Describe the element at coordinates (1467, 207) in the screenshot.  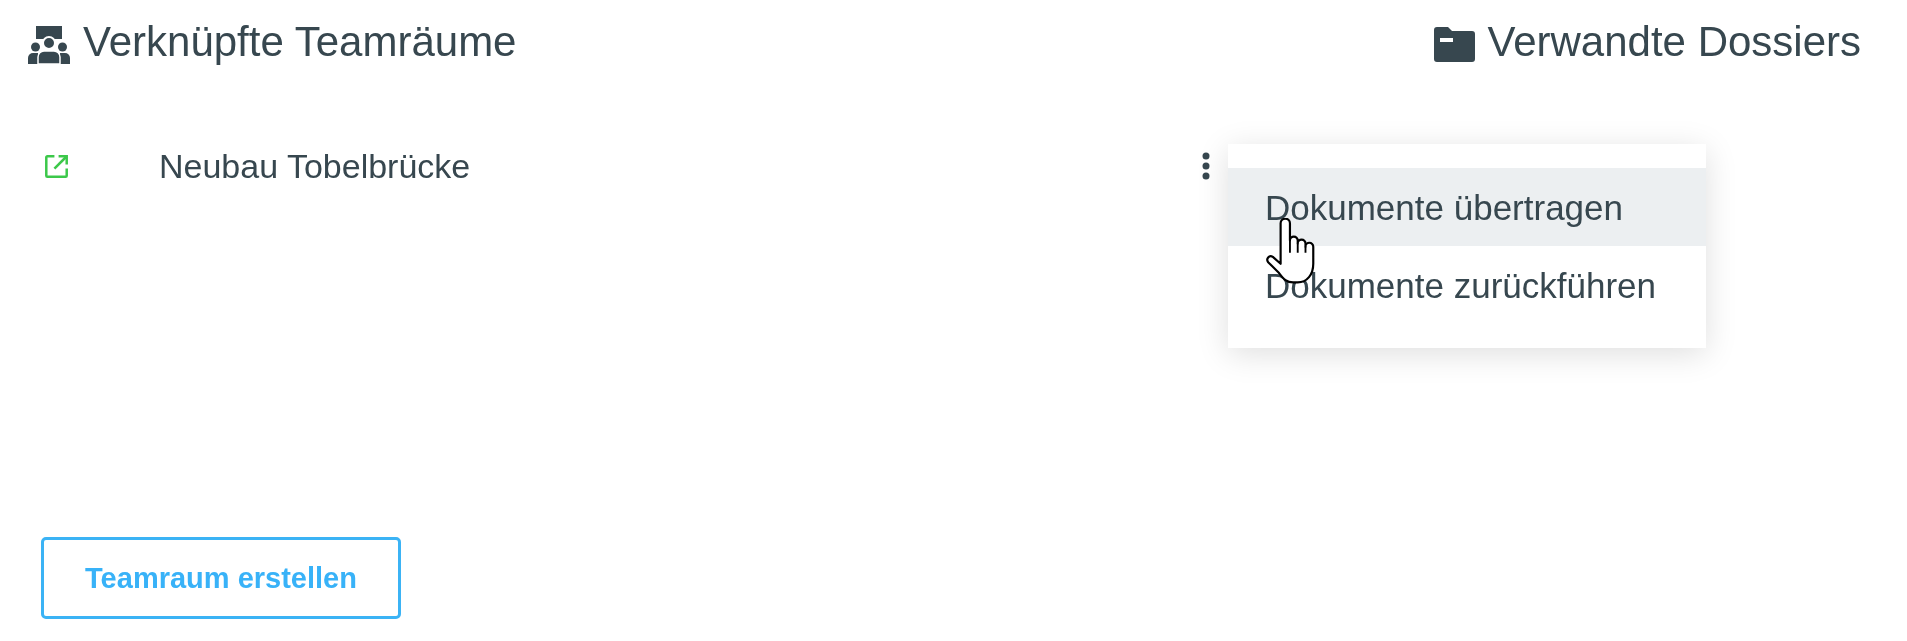
I see `menu-item: Dokumente übertragen` at that location.